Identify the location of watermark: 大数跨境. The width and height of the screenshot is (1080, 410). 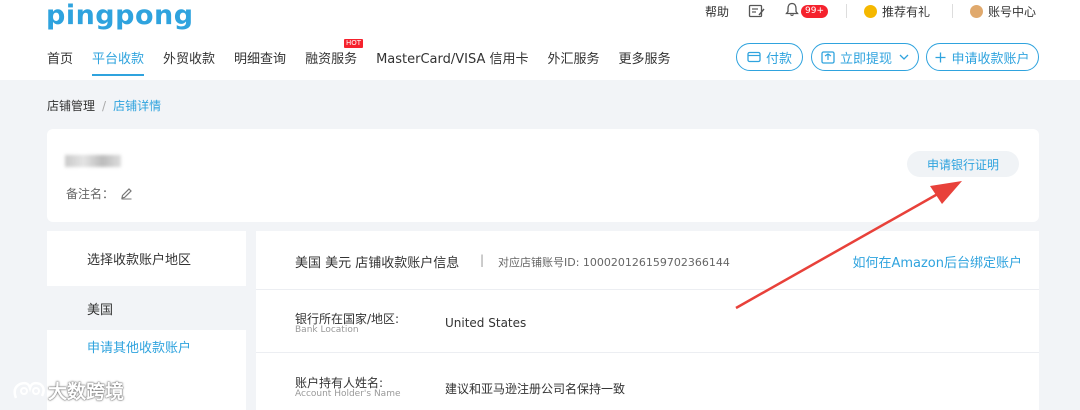
(67, 390).